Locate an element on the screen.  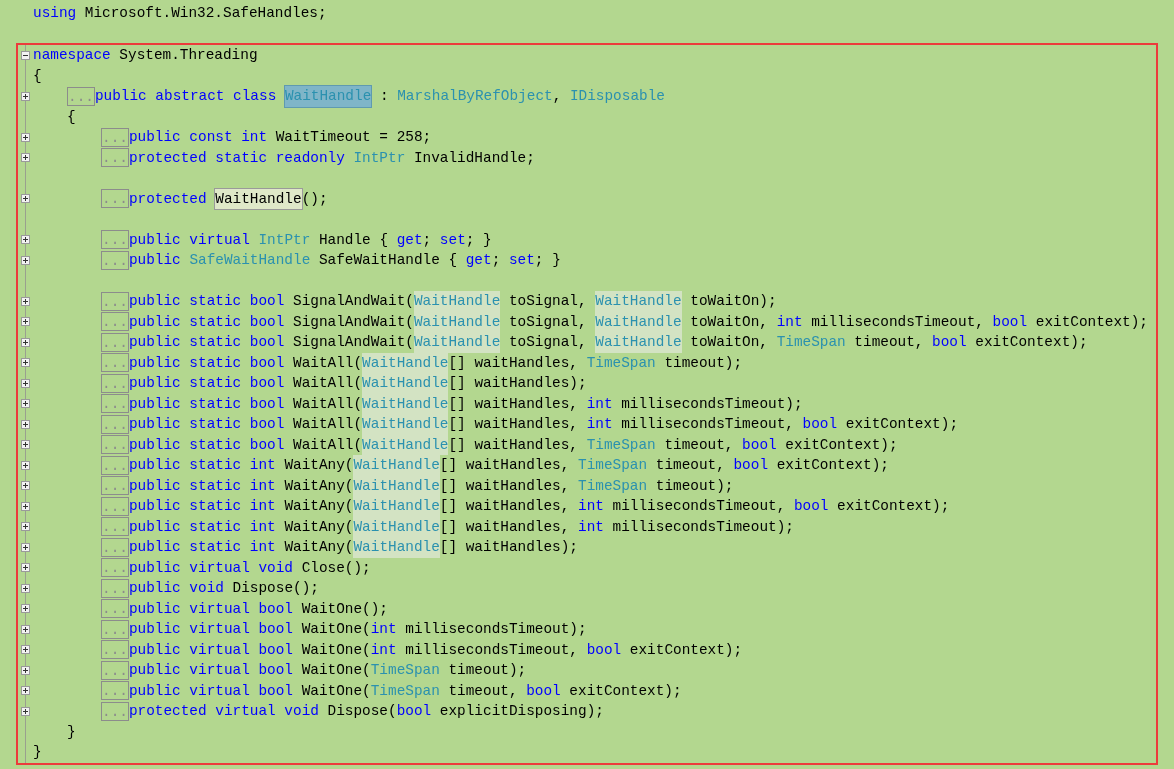
code-line: public static bool WaitAll(WaitHandle[] waitHandles); is located at coordinates (357, 383).